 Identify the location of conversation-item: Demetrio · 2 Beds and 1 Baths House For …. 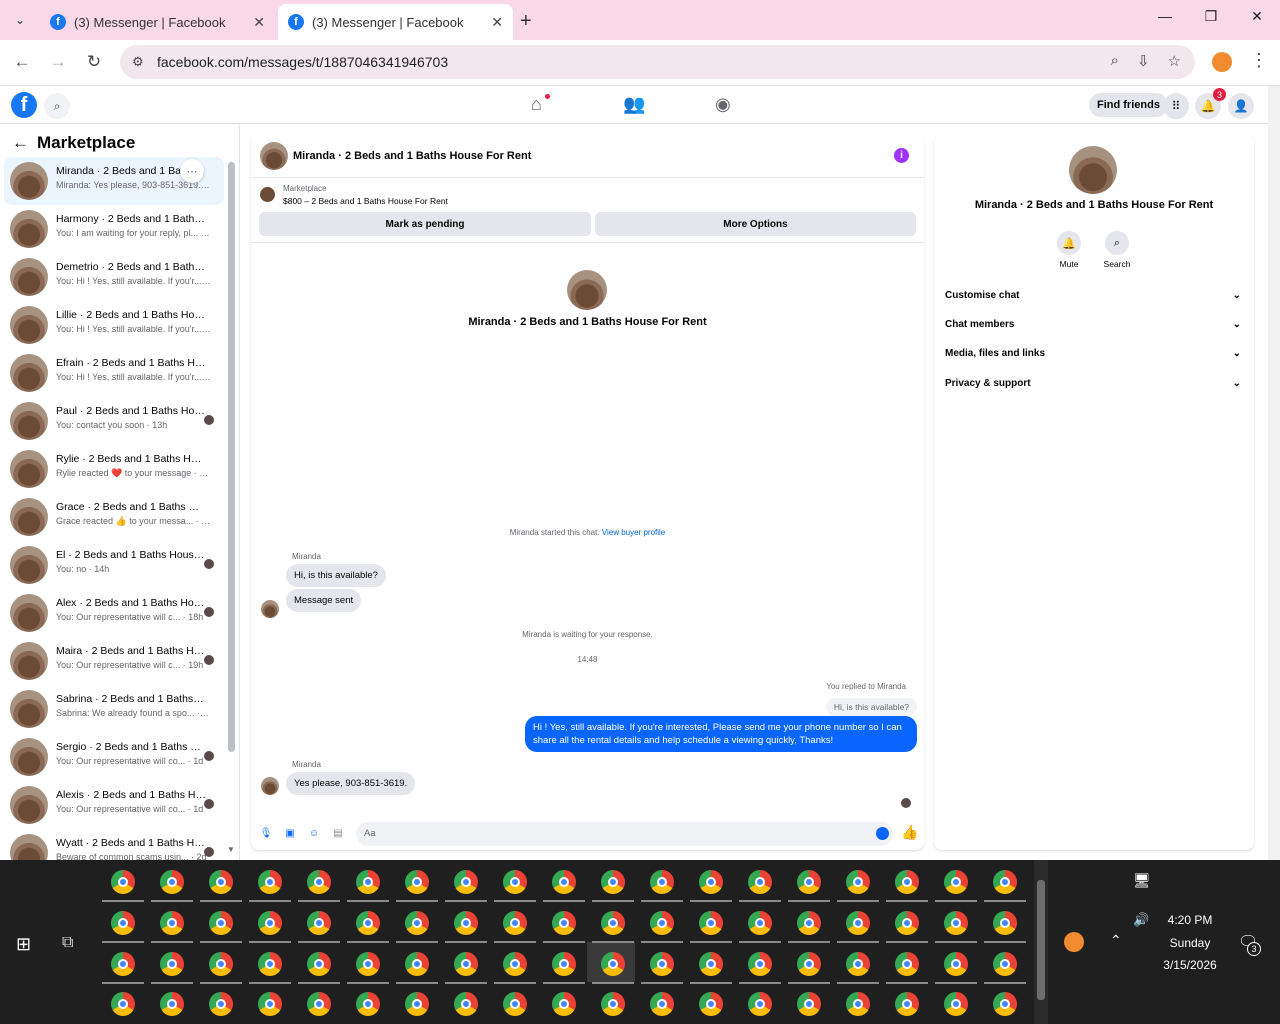
(114, 277).